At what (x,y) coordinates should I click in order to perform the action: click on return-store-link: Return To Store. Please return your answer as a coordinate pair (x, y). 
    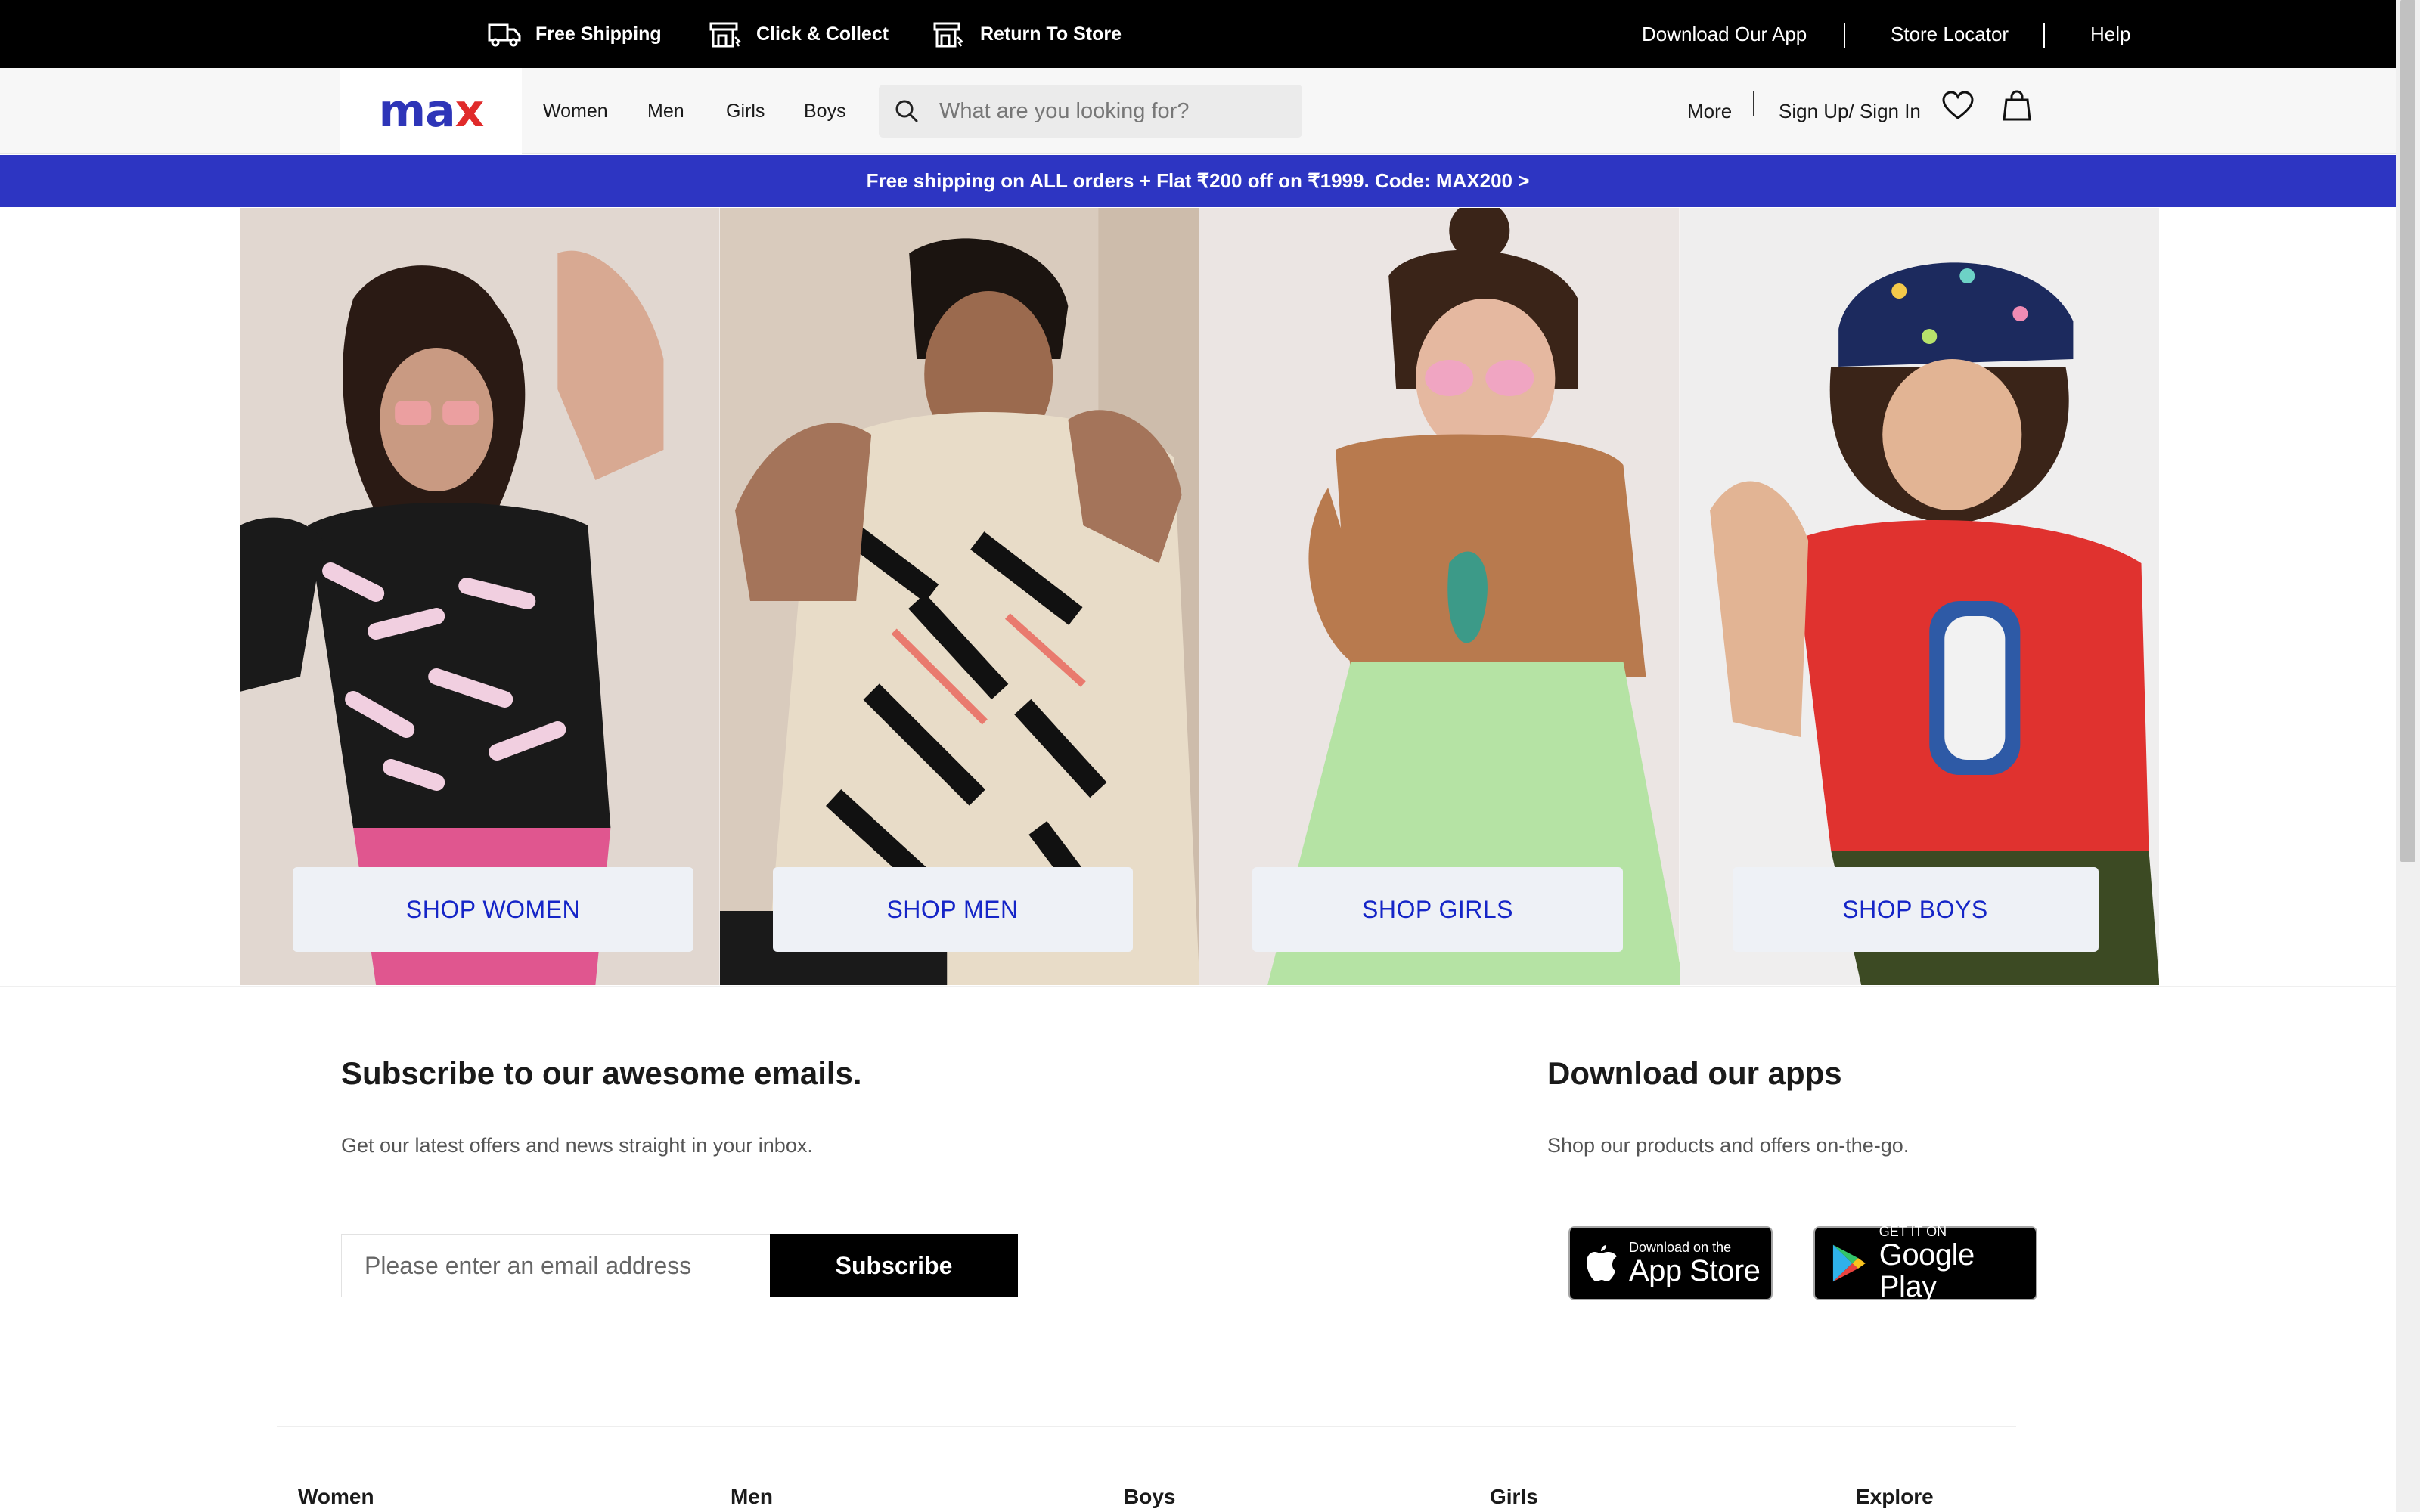
    Looking at the image, I should click on (1027, 34).